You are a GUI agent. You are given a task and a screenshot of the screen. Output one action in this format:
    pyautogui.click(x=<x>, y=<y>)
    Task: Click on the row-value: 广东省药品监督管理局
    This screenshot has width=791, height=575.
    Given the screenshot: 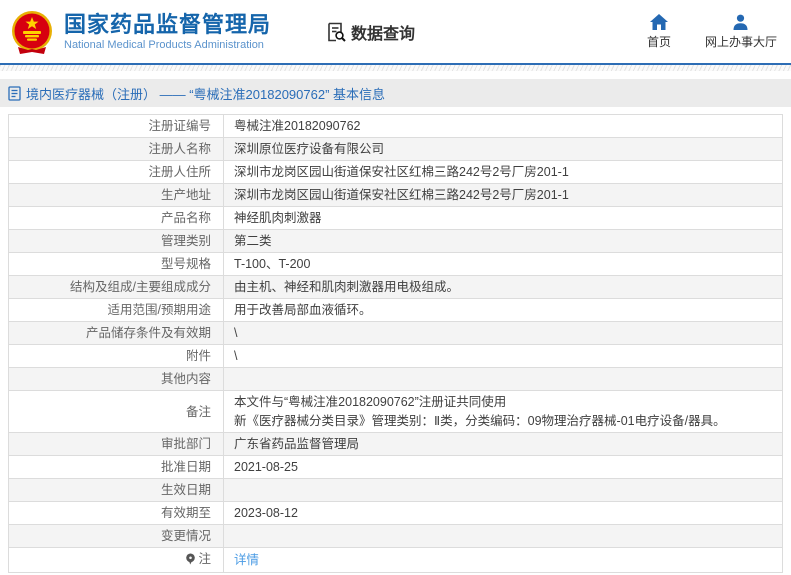 What is the action you would take?
    pyautogui.click(x=503, y=444)
    